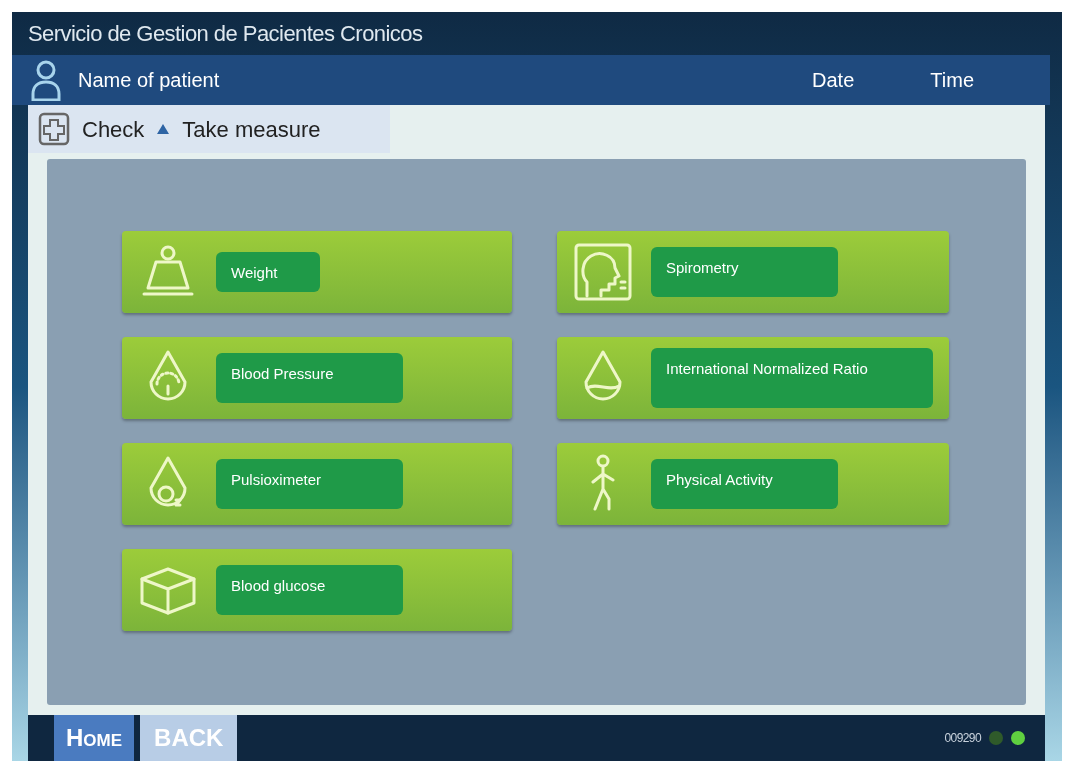 The width and height of the screenshot is (1078, 761). Describe the element at coordinates (744, 484) in the screenshot. I see `measure-label: Physical Activity` at that location.